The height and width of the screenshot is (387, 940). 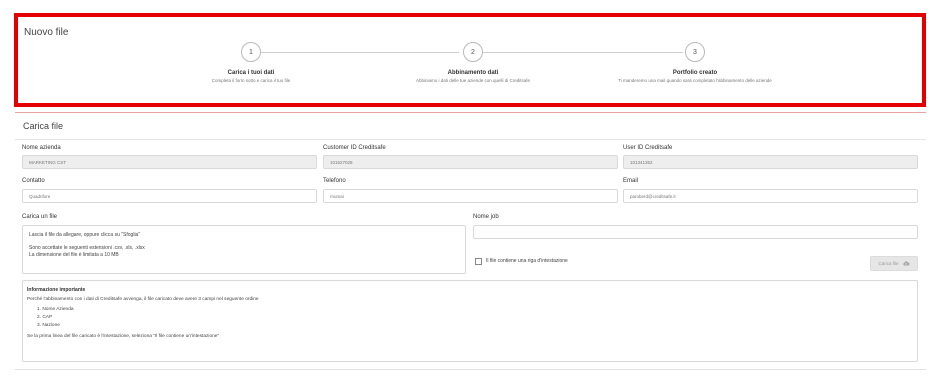 What do you see at coordinates (48, 325) in the screenshot?
I see `list-item: 3. Nazione` at bounding box center [48, 325].